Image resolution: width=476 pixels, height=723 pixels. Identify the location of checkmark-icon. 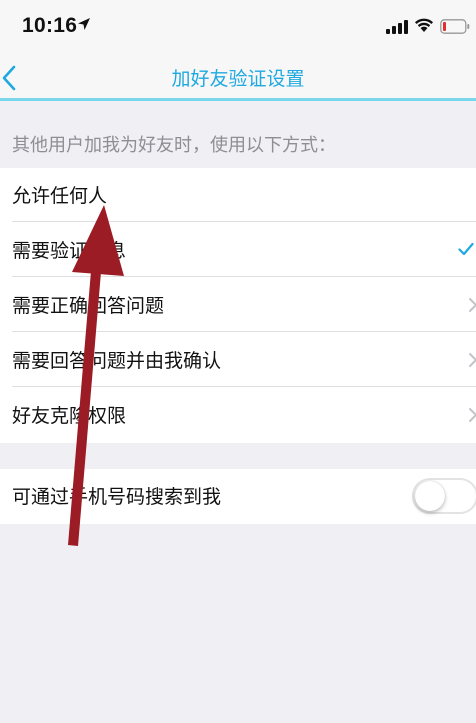
(466, 249).